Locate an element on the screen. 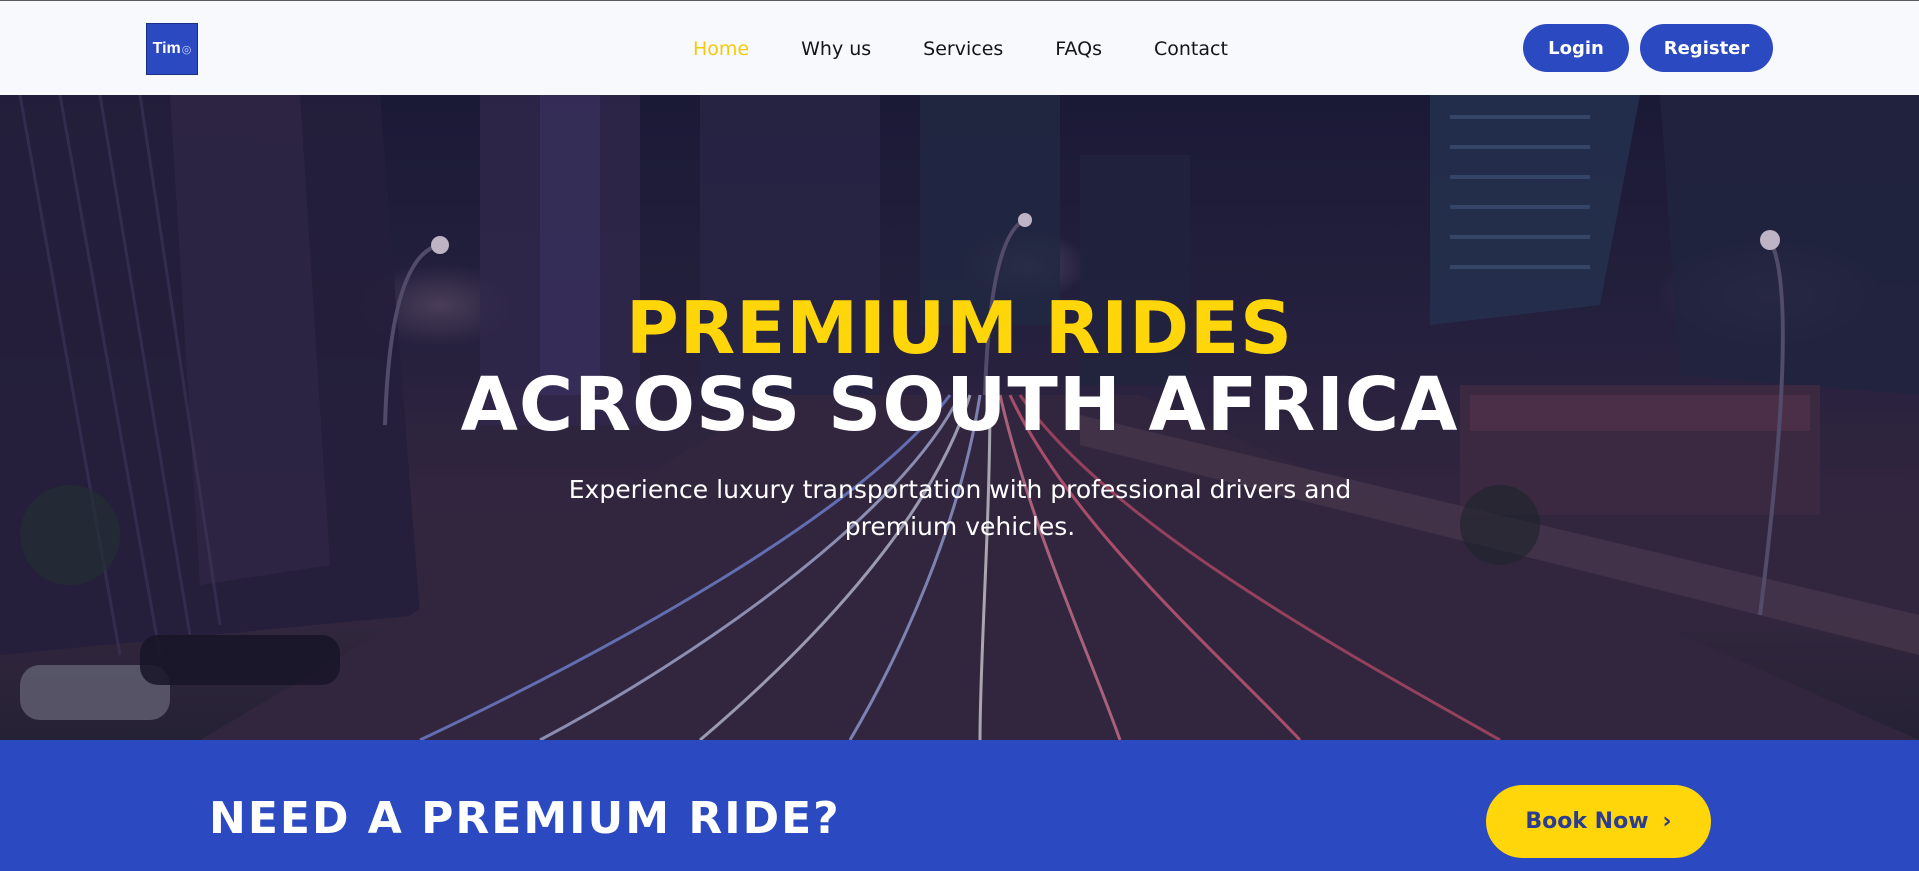  nav-why-us: Why us is located at coordinates (836, 49).